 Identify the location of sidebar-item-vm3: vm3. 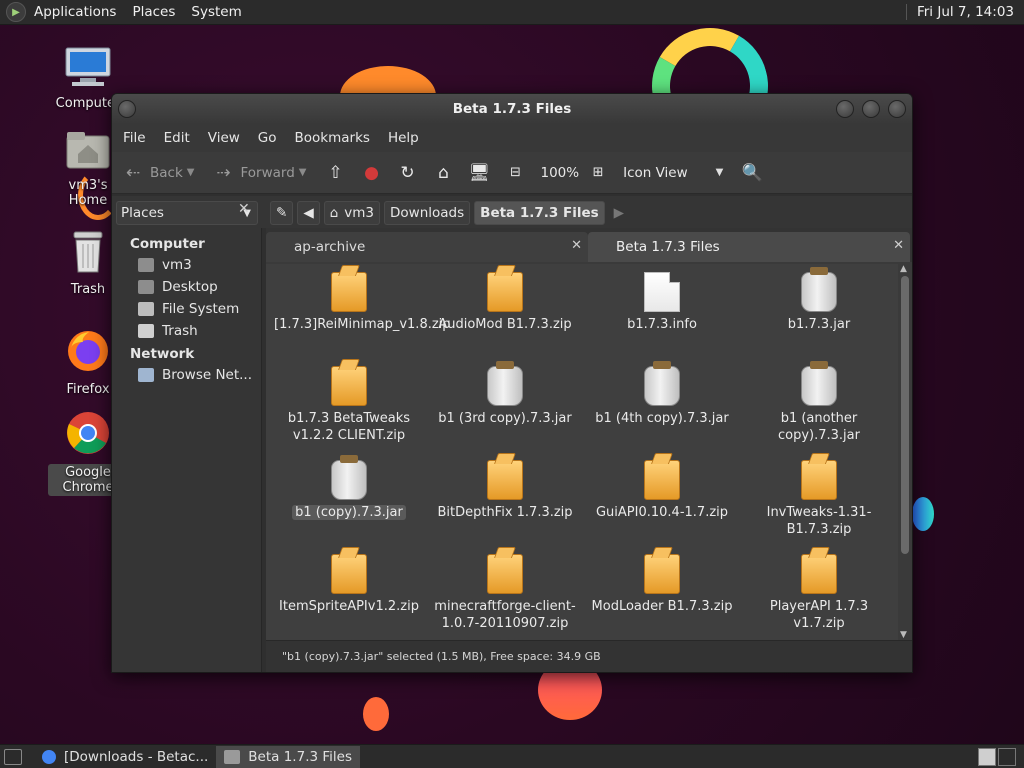
(186, 265).